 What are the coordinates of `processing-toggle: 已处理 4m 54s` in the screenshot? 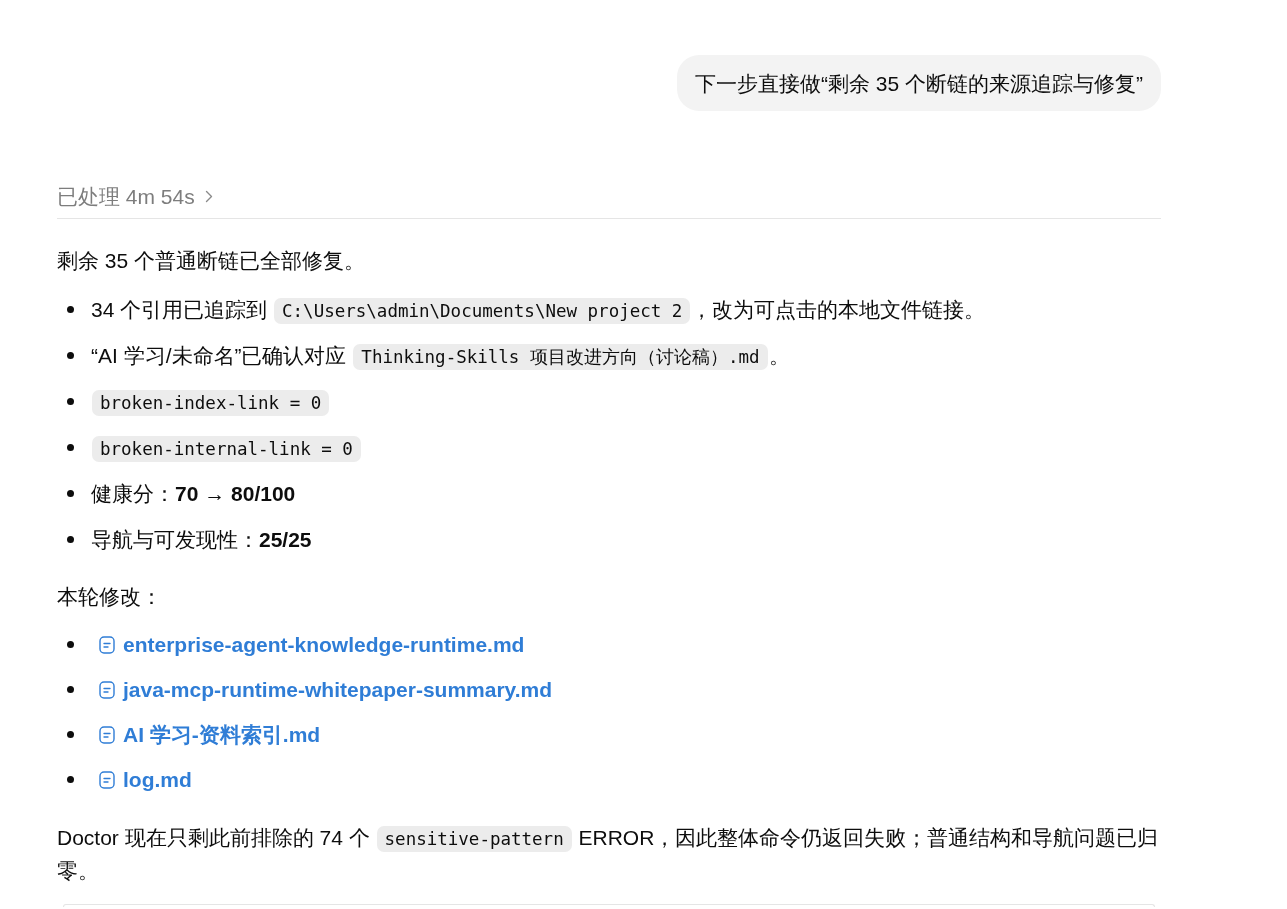 It's located at (135, 196).